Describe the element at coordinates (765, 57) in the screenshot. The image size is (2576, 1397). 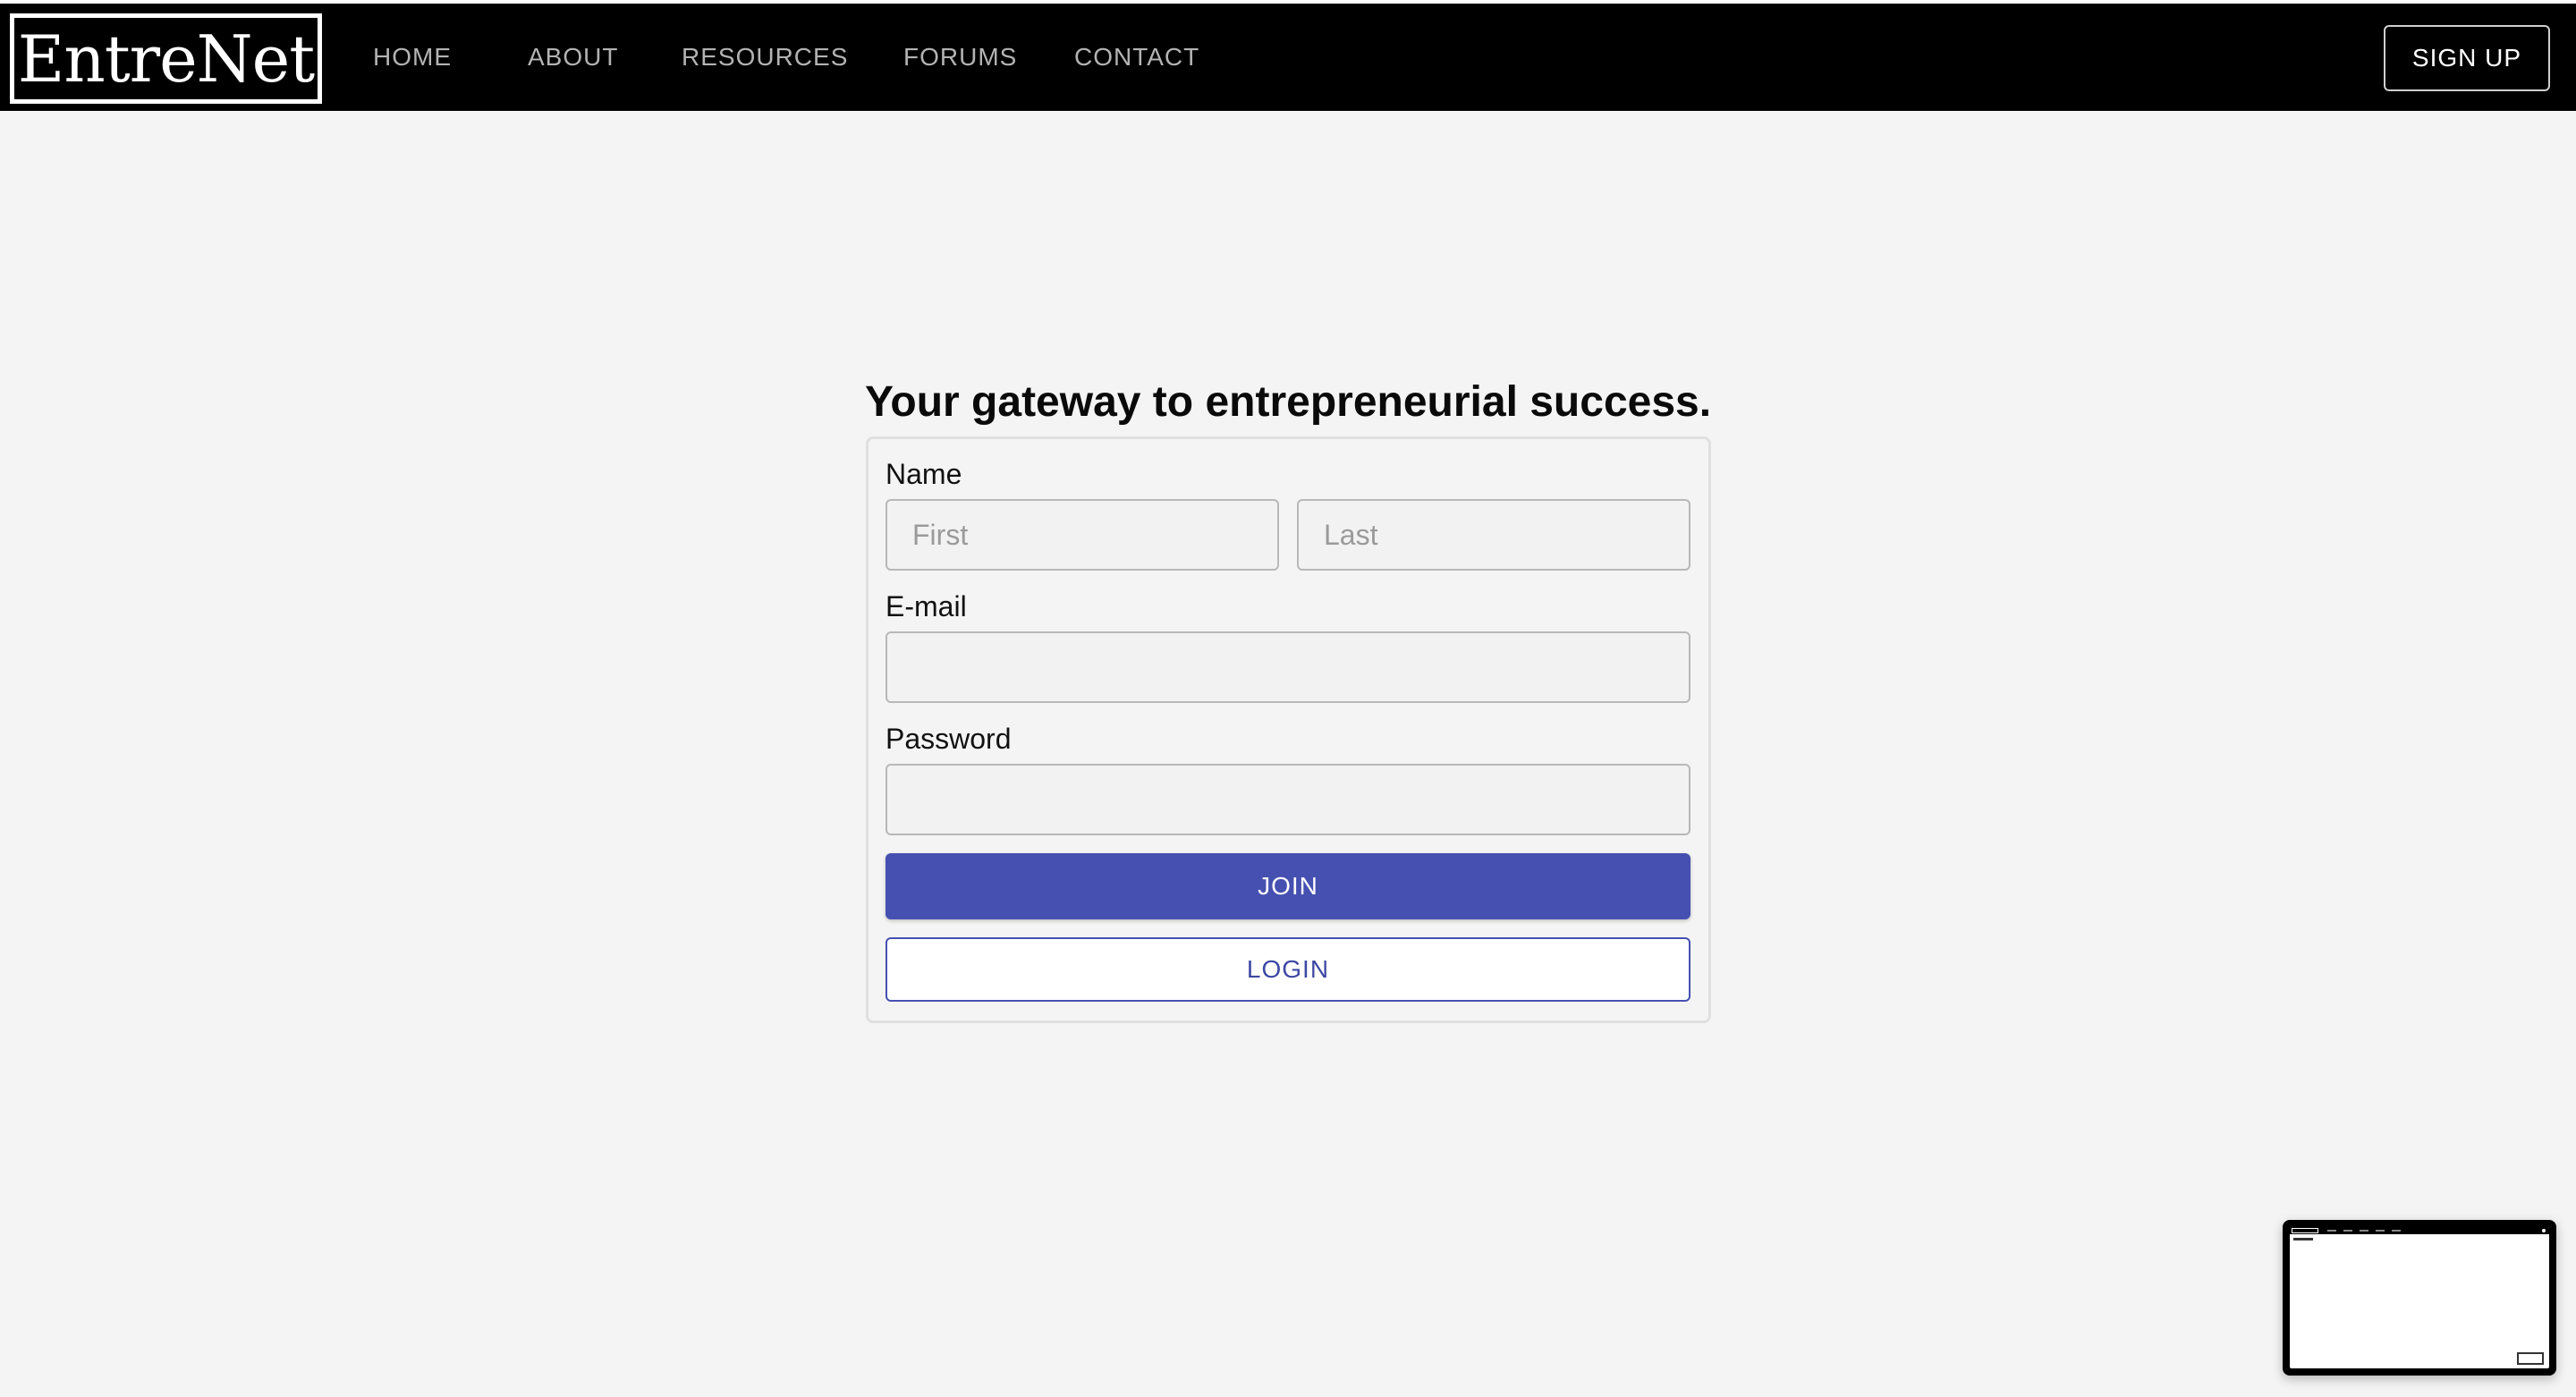
I see `nav-resources-link: RESOURCES` at that location.